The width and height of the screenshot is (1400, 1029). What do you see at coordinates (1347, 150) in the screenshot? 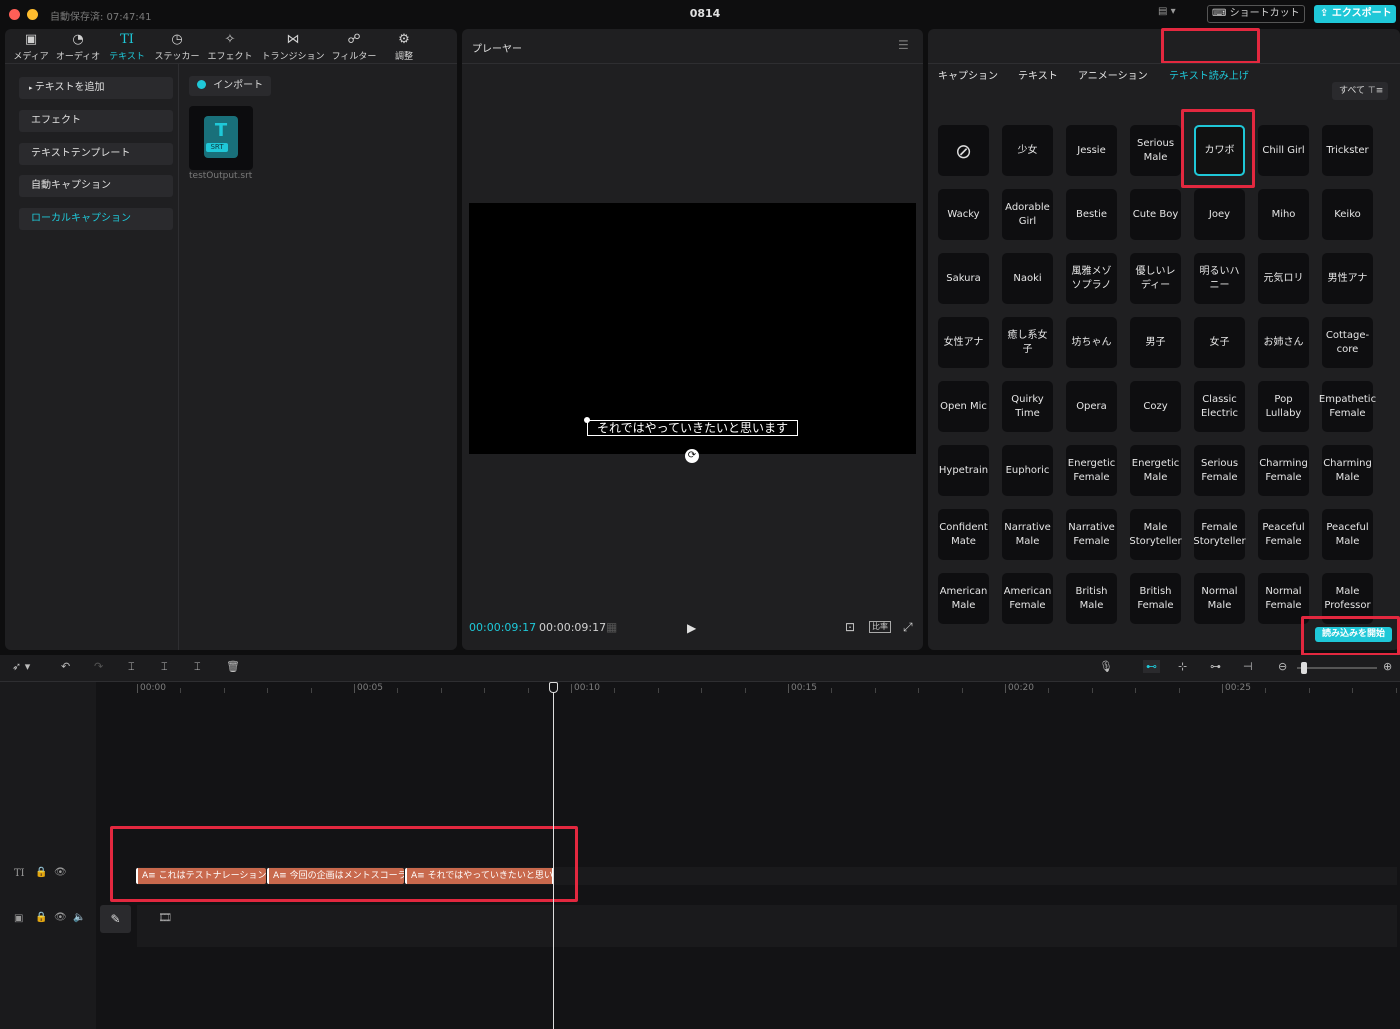
I see `voice-option: Trickster` at bounding box center [1347, 150].